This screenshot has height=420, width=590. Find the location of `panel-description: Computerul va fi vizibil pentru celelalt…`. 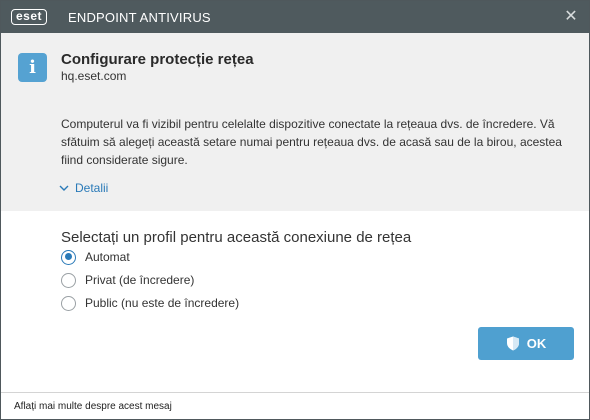

panel-description: Computerul va fi vizibil pentru celelalt… is located at coordinates (311, 142).